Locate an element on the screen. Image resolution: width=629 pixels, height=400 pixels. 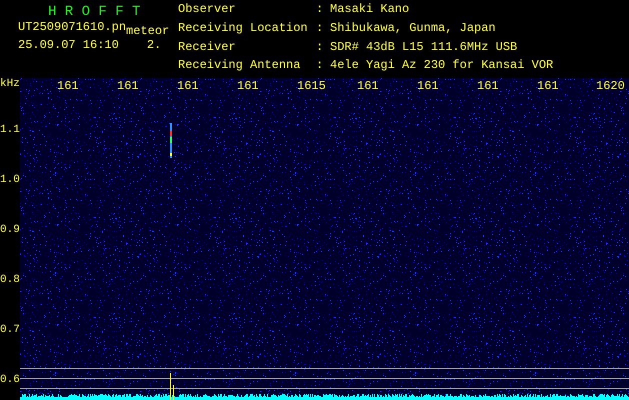
info-value: SDR# 43dB L15 111.6MHz USB is located at coordinates (424, 48).